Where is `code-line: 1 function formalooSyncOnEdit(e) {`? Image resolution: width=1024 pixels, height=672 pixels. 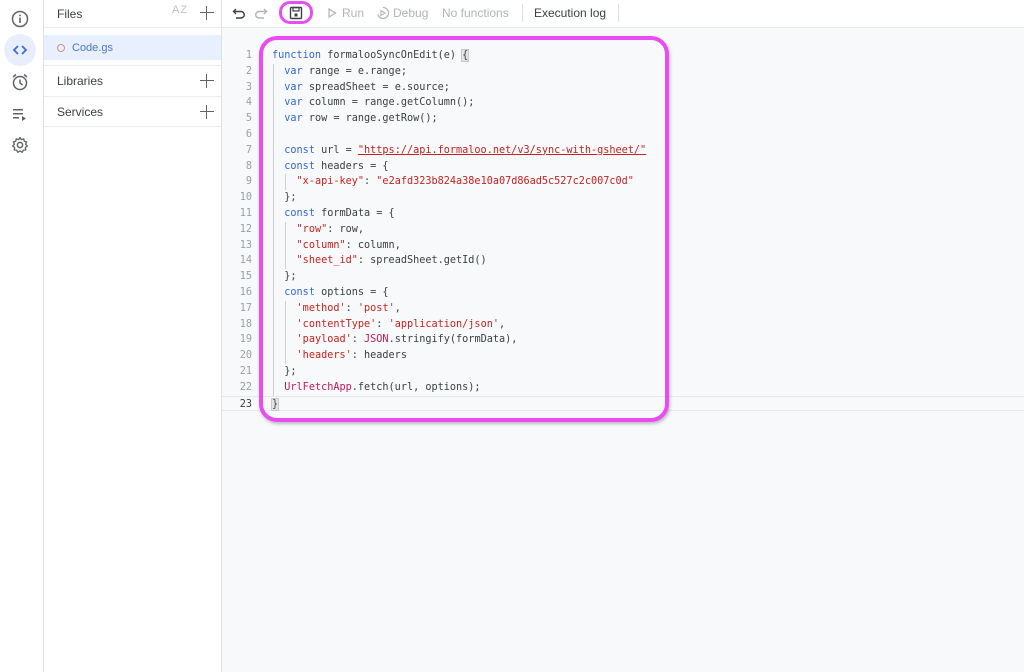 code-line: 1 function formalooSyncOnEdit(e) { is located at coordinates (623, 56).